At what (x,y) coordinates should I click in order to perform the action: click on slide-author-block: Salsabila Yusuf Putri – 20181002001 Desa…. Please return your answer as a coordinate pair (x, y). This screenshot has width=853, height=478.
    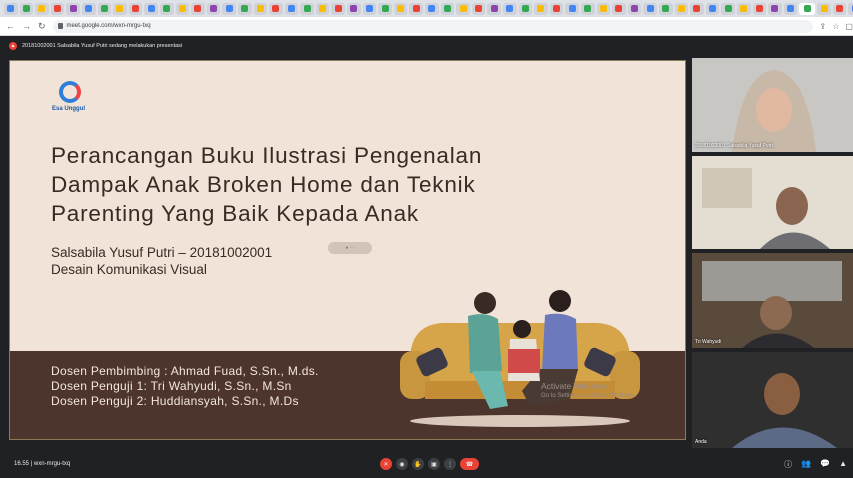
    Looking at the image, I should click on (161, 261).